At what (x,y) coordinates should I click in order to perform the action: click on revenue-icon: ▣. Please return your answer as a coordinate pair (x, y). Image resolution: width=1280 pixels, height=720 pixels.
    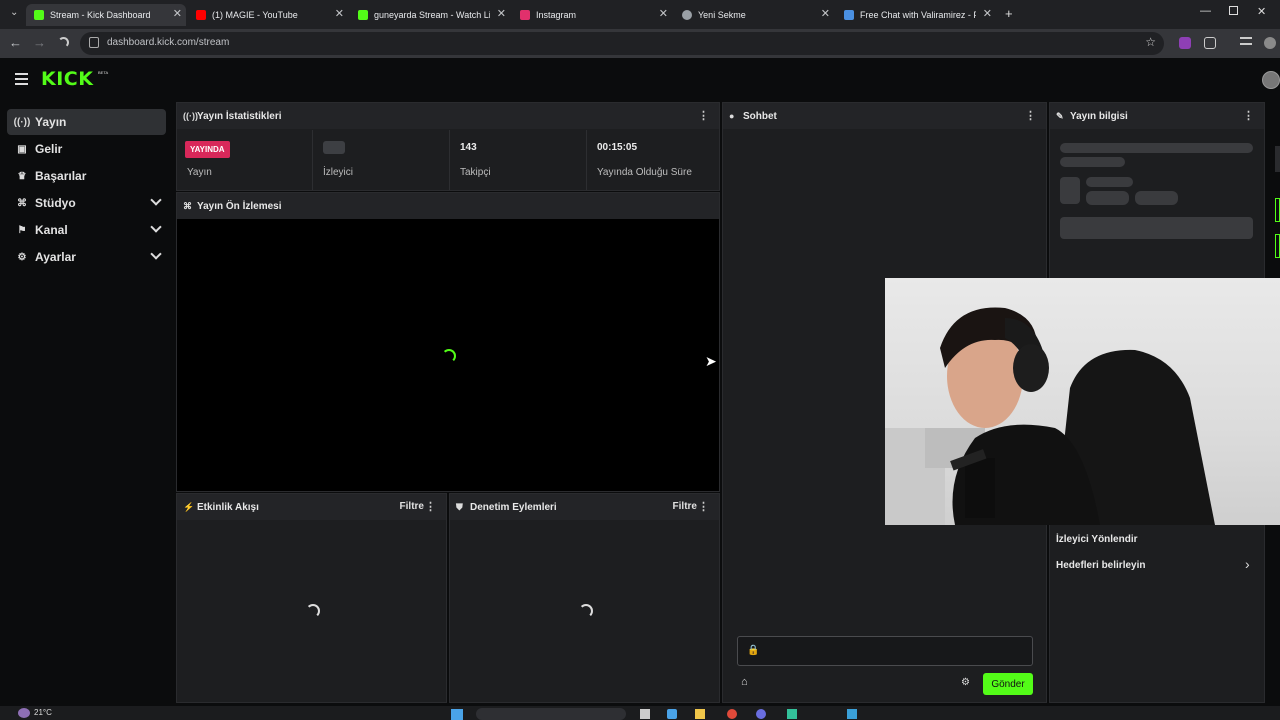
    Looking at the image, I should click on (22, 149).